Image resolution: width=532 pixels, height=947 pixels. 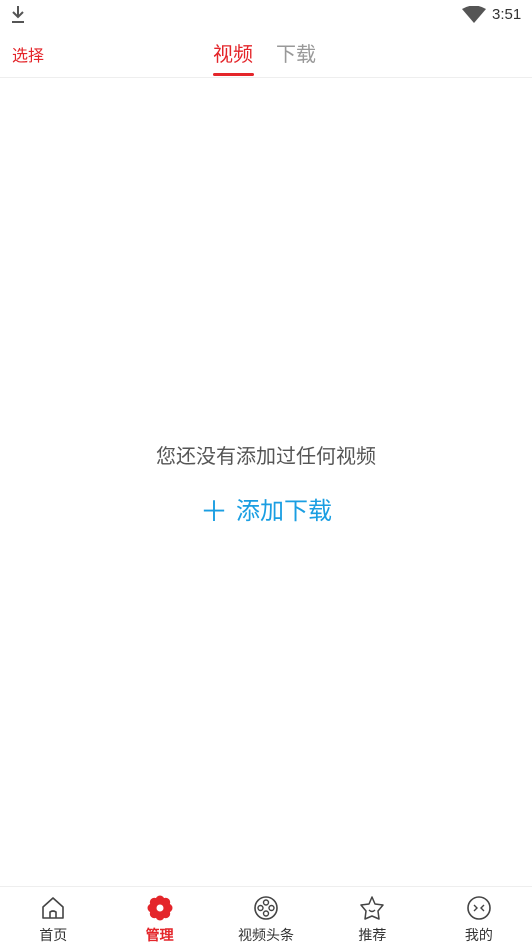 I want to click on bottom-nav: 首页 管理 视频头条 推荐 我的, so click(x=266, y=916).